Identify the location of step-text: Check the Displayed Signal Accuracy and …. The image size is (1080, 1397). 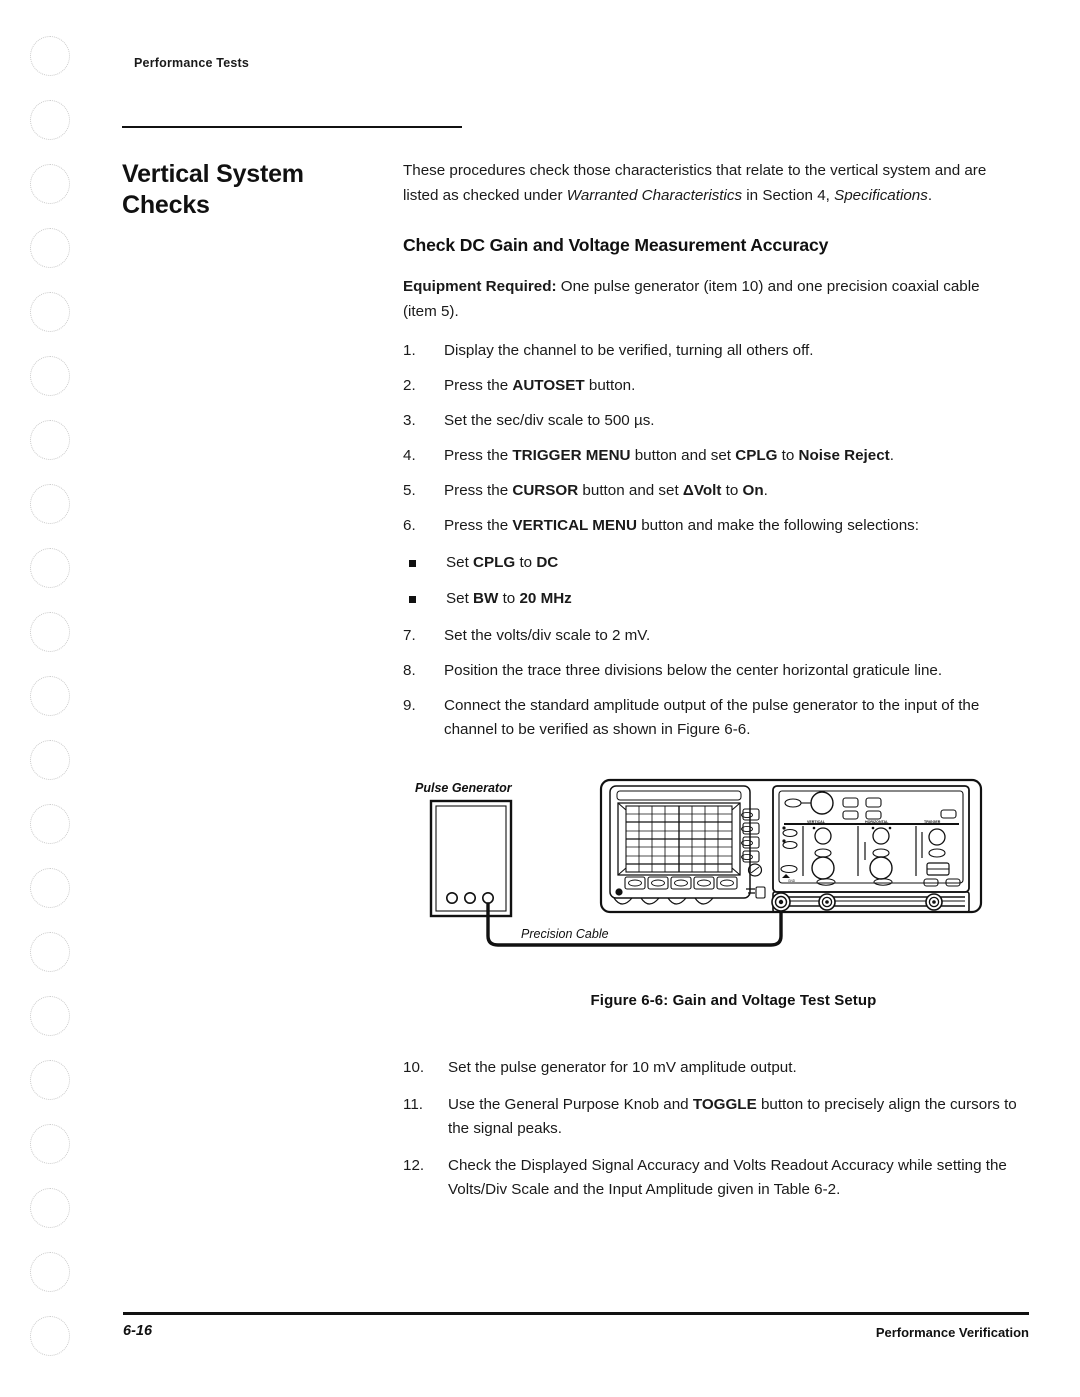
(727, 1177).